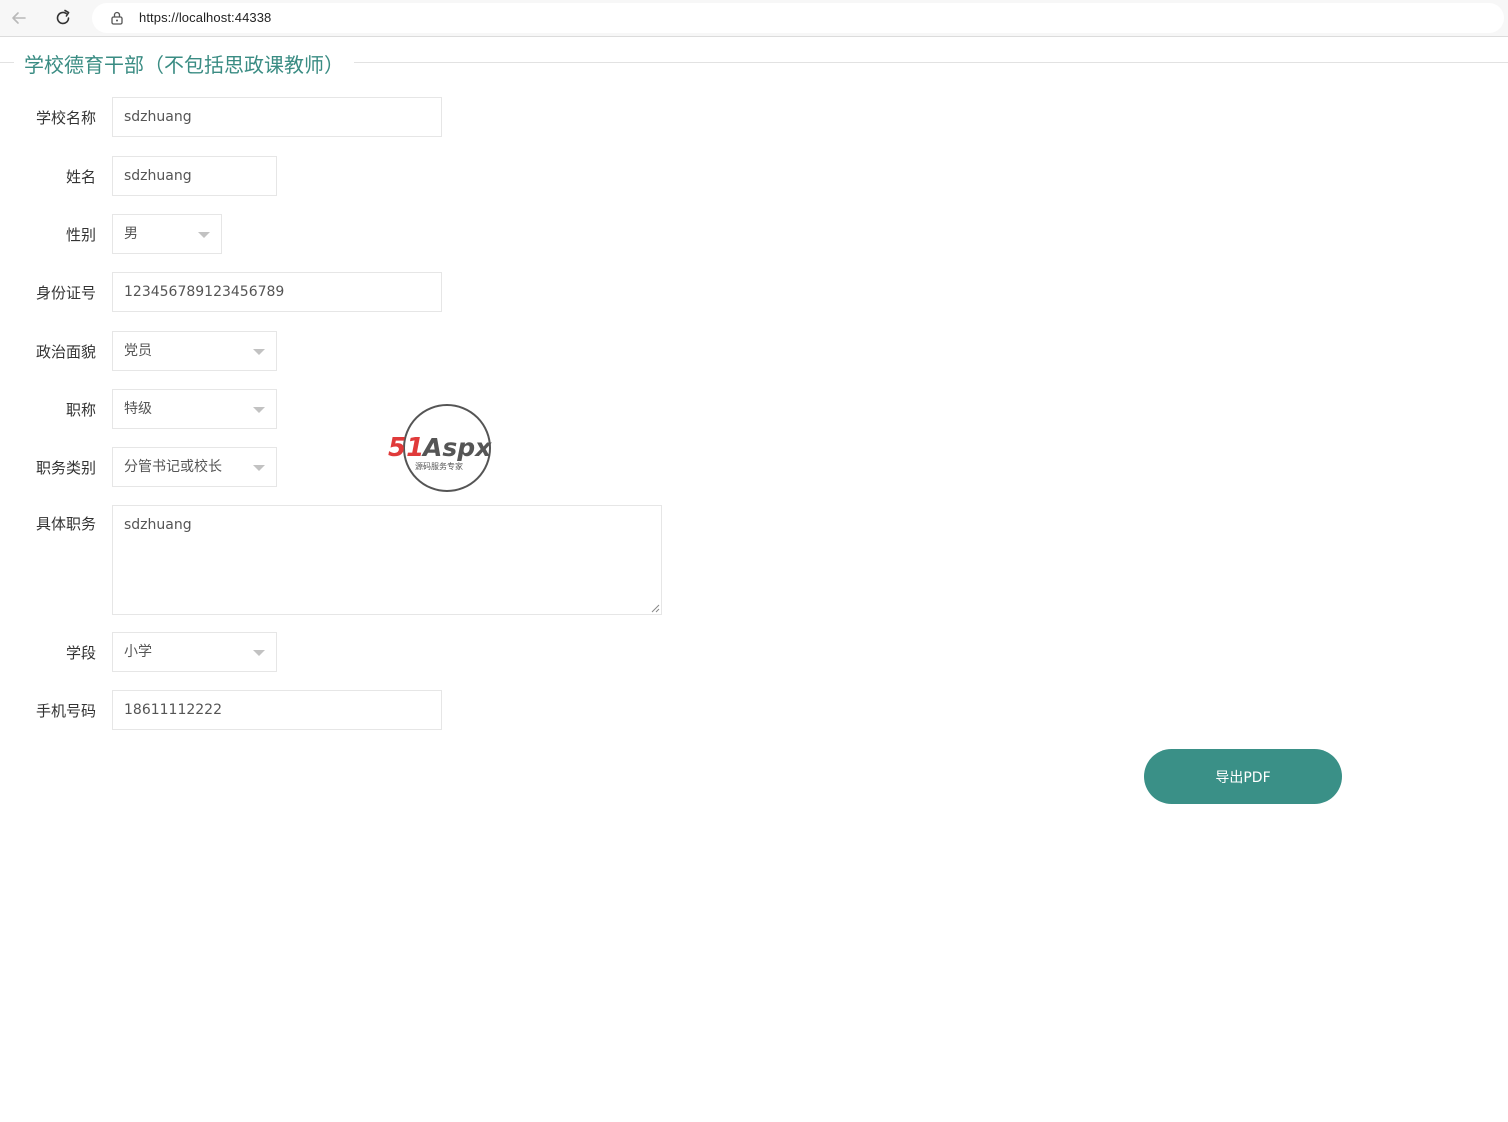 The image size is (1508, 1122). I want to click on browser-toolbar: https://localhost:44338, so click(754, 18).